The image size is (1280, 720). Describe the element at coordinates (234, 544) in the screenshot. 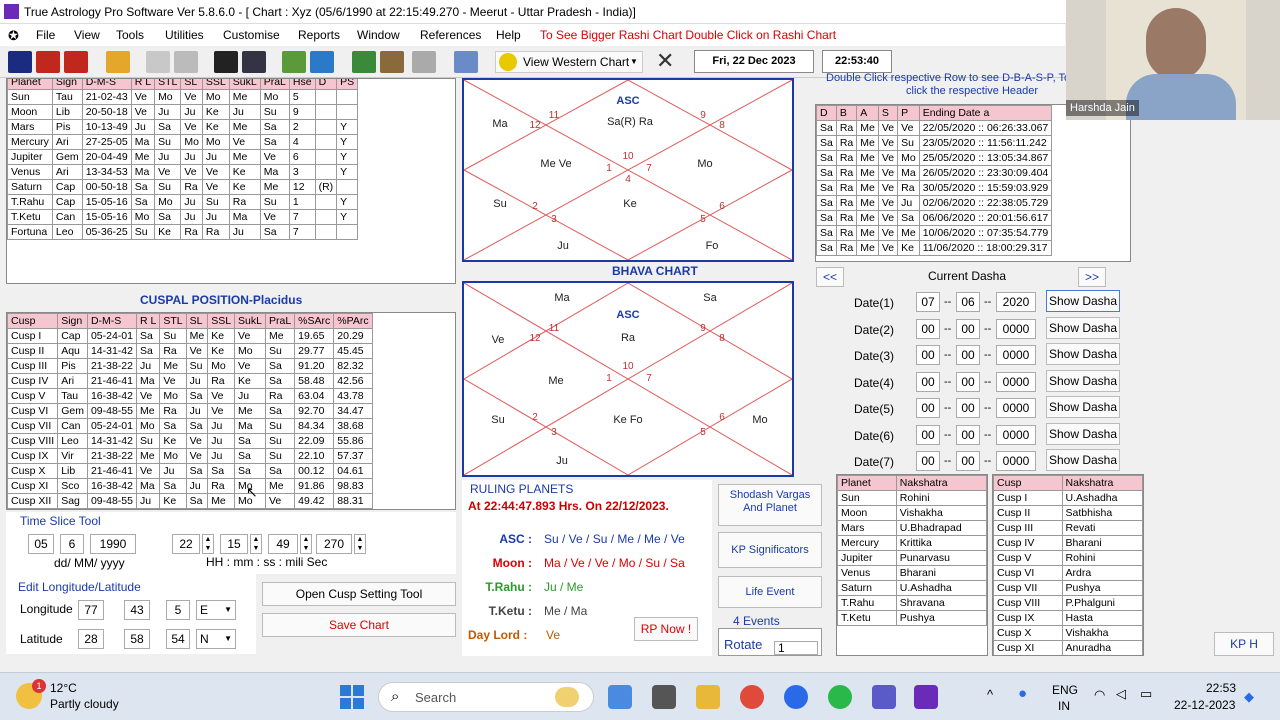

I see `minute-input: 15` at that location.